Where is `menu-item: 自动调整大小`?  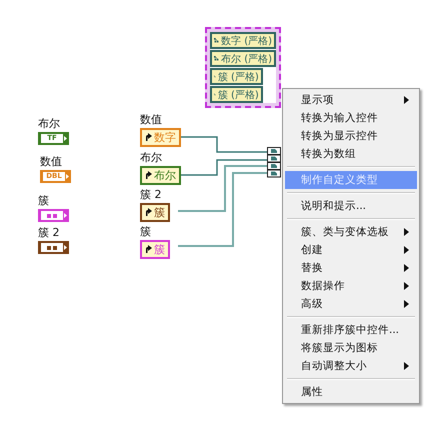 menu-item: 自动调整大小 is located at coordinates (351, 366).